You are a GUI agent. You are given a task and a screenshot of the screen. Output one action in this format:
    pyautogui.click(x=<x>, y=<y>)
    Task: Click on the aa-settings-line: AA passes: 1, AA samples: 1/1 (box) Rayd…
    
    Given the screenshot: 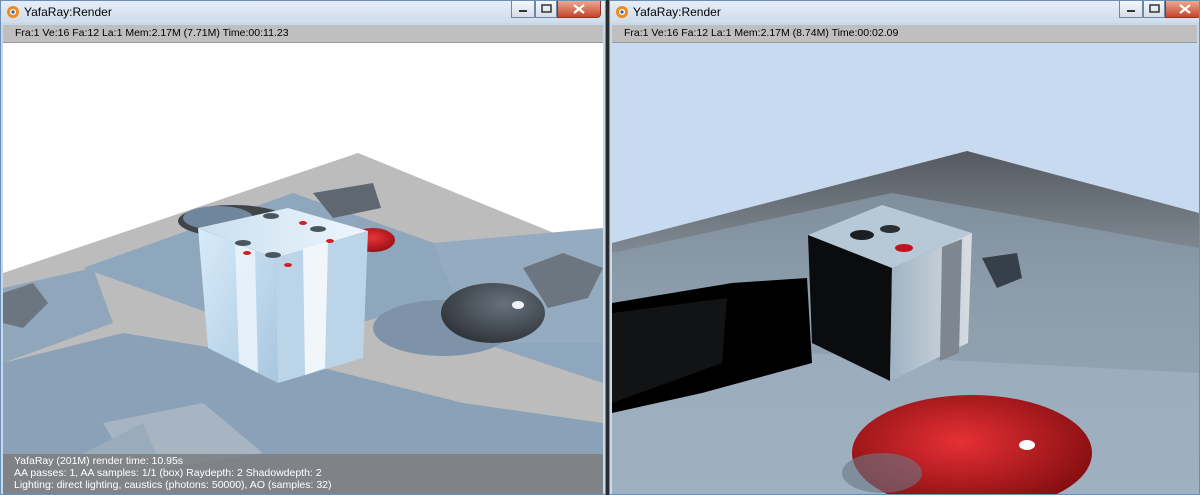 What is the action you would take?
    pyautogui.click(x=168, y=473)
    